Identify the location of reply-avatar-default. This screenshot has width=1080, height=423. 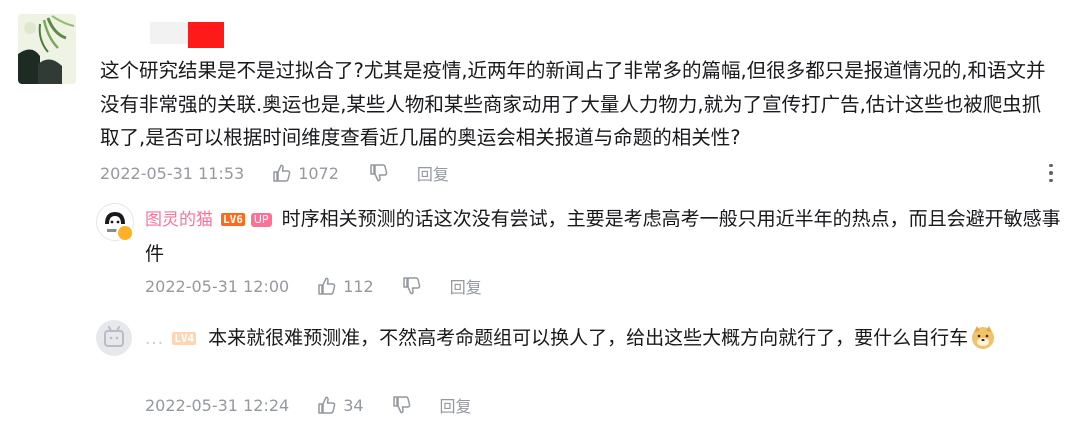
(114, 338).